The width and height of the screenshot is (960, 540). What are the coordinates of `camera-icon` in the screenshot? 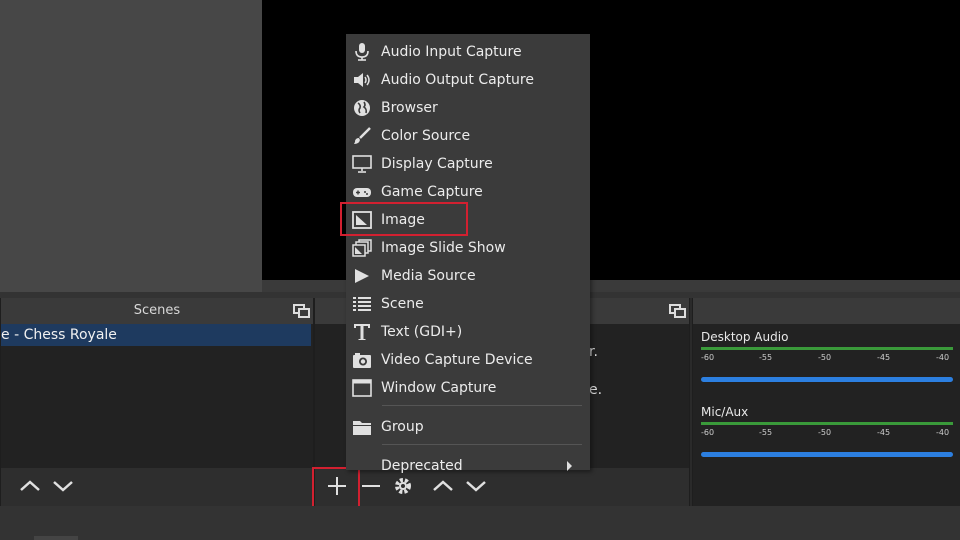 It's located at (362, 360).